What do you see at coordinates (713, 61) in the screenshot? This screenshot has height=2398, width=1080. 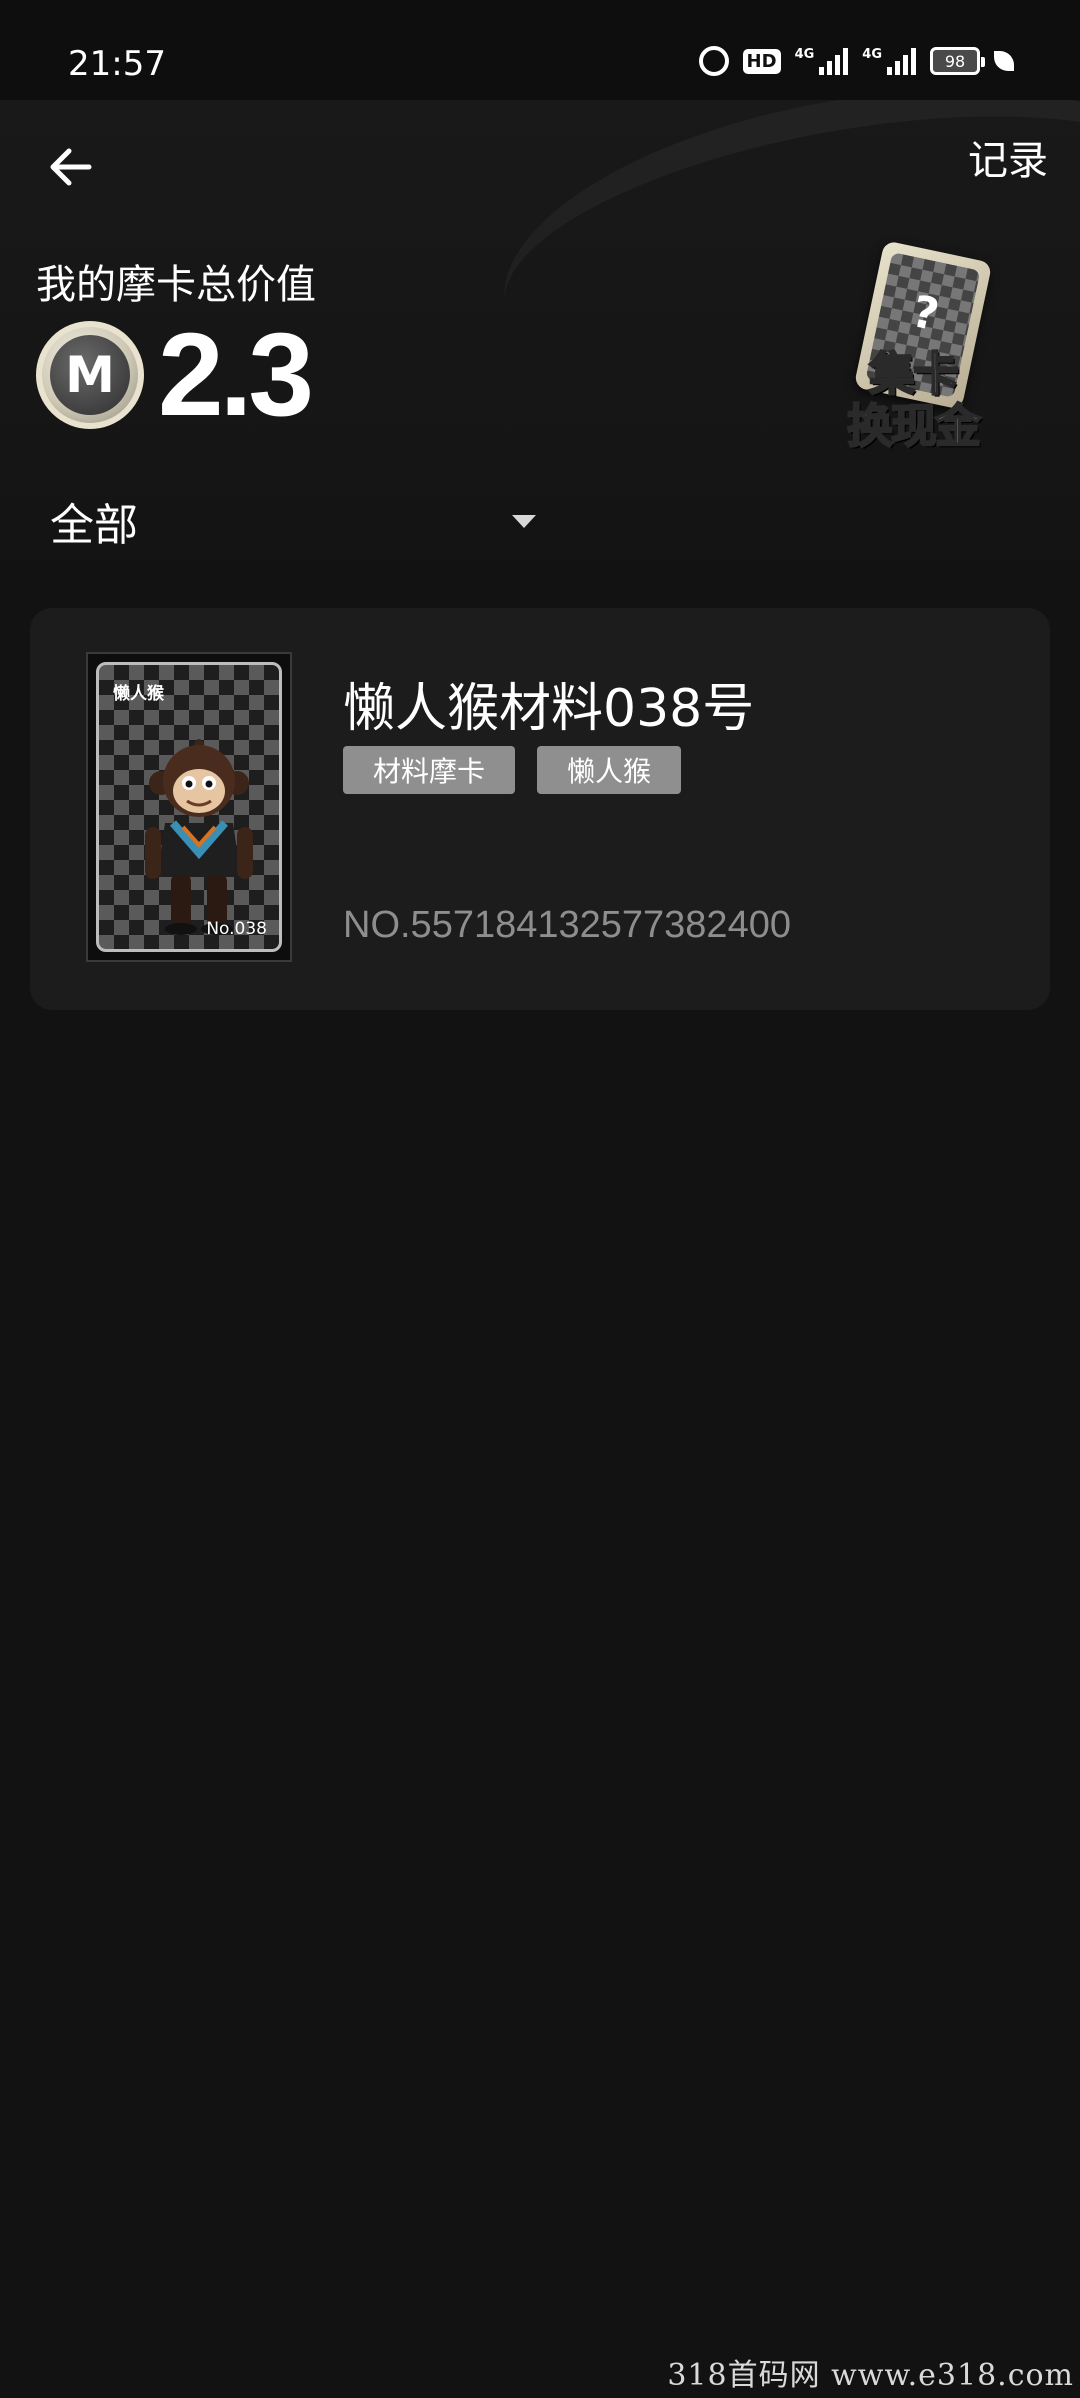 I see `alarm-icon` at bounding box center [713, 61].